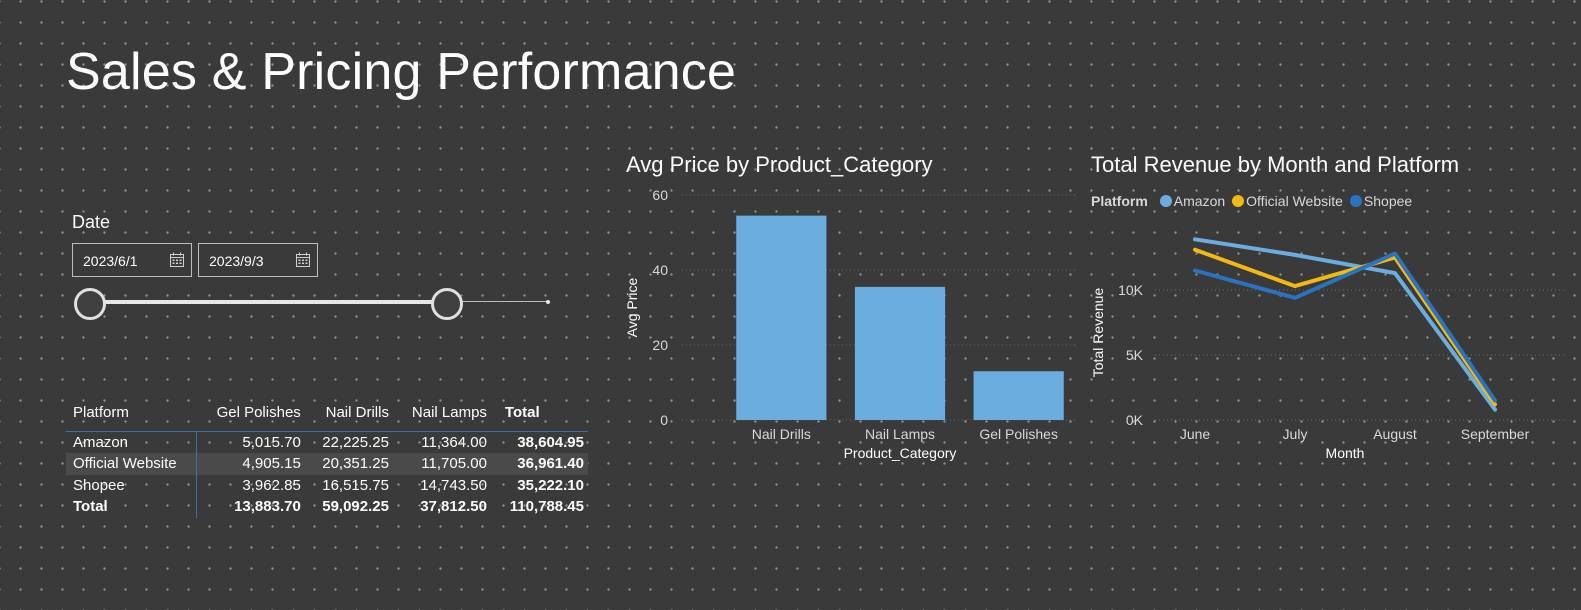  I want to click on chart-legend: Platform Amazon Official Website Shopee, so click(1255, 201).